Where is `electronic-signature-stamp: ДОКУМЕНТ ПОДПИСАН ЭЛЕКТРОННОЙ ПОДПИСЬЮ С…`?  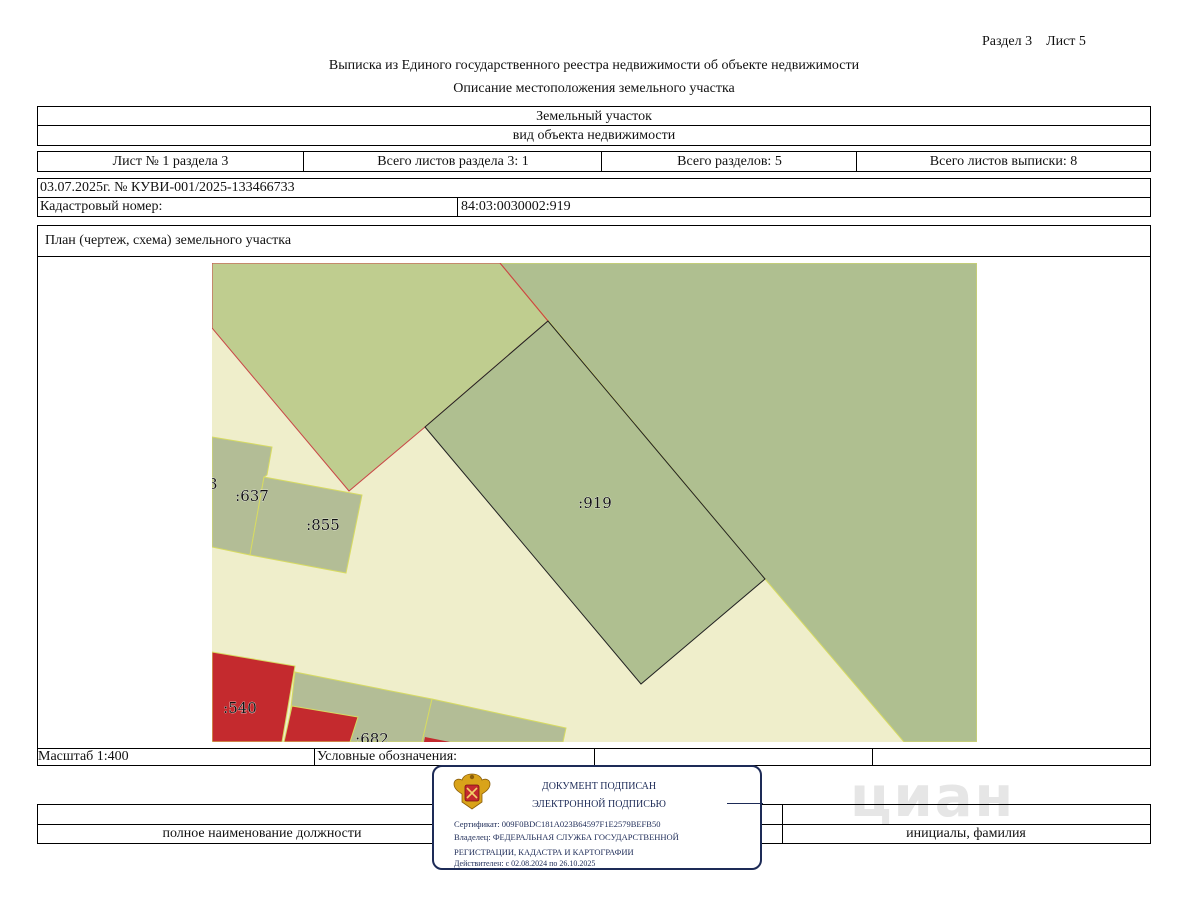 electronic-signature-stamp: ДОКУМЕНТ ПОДПИСАН ЭЛЕКТРОННОЙ ПОДПИСЬЮ С… is located at coordinates (597, 817).